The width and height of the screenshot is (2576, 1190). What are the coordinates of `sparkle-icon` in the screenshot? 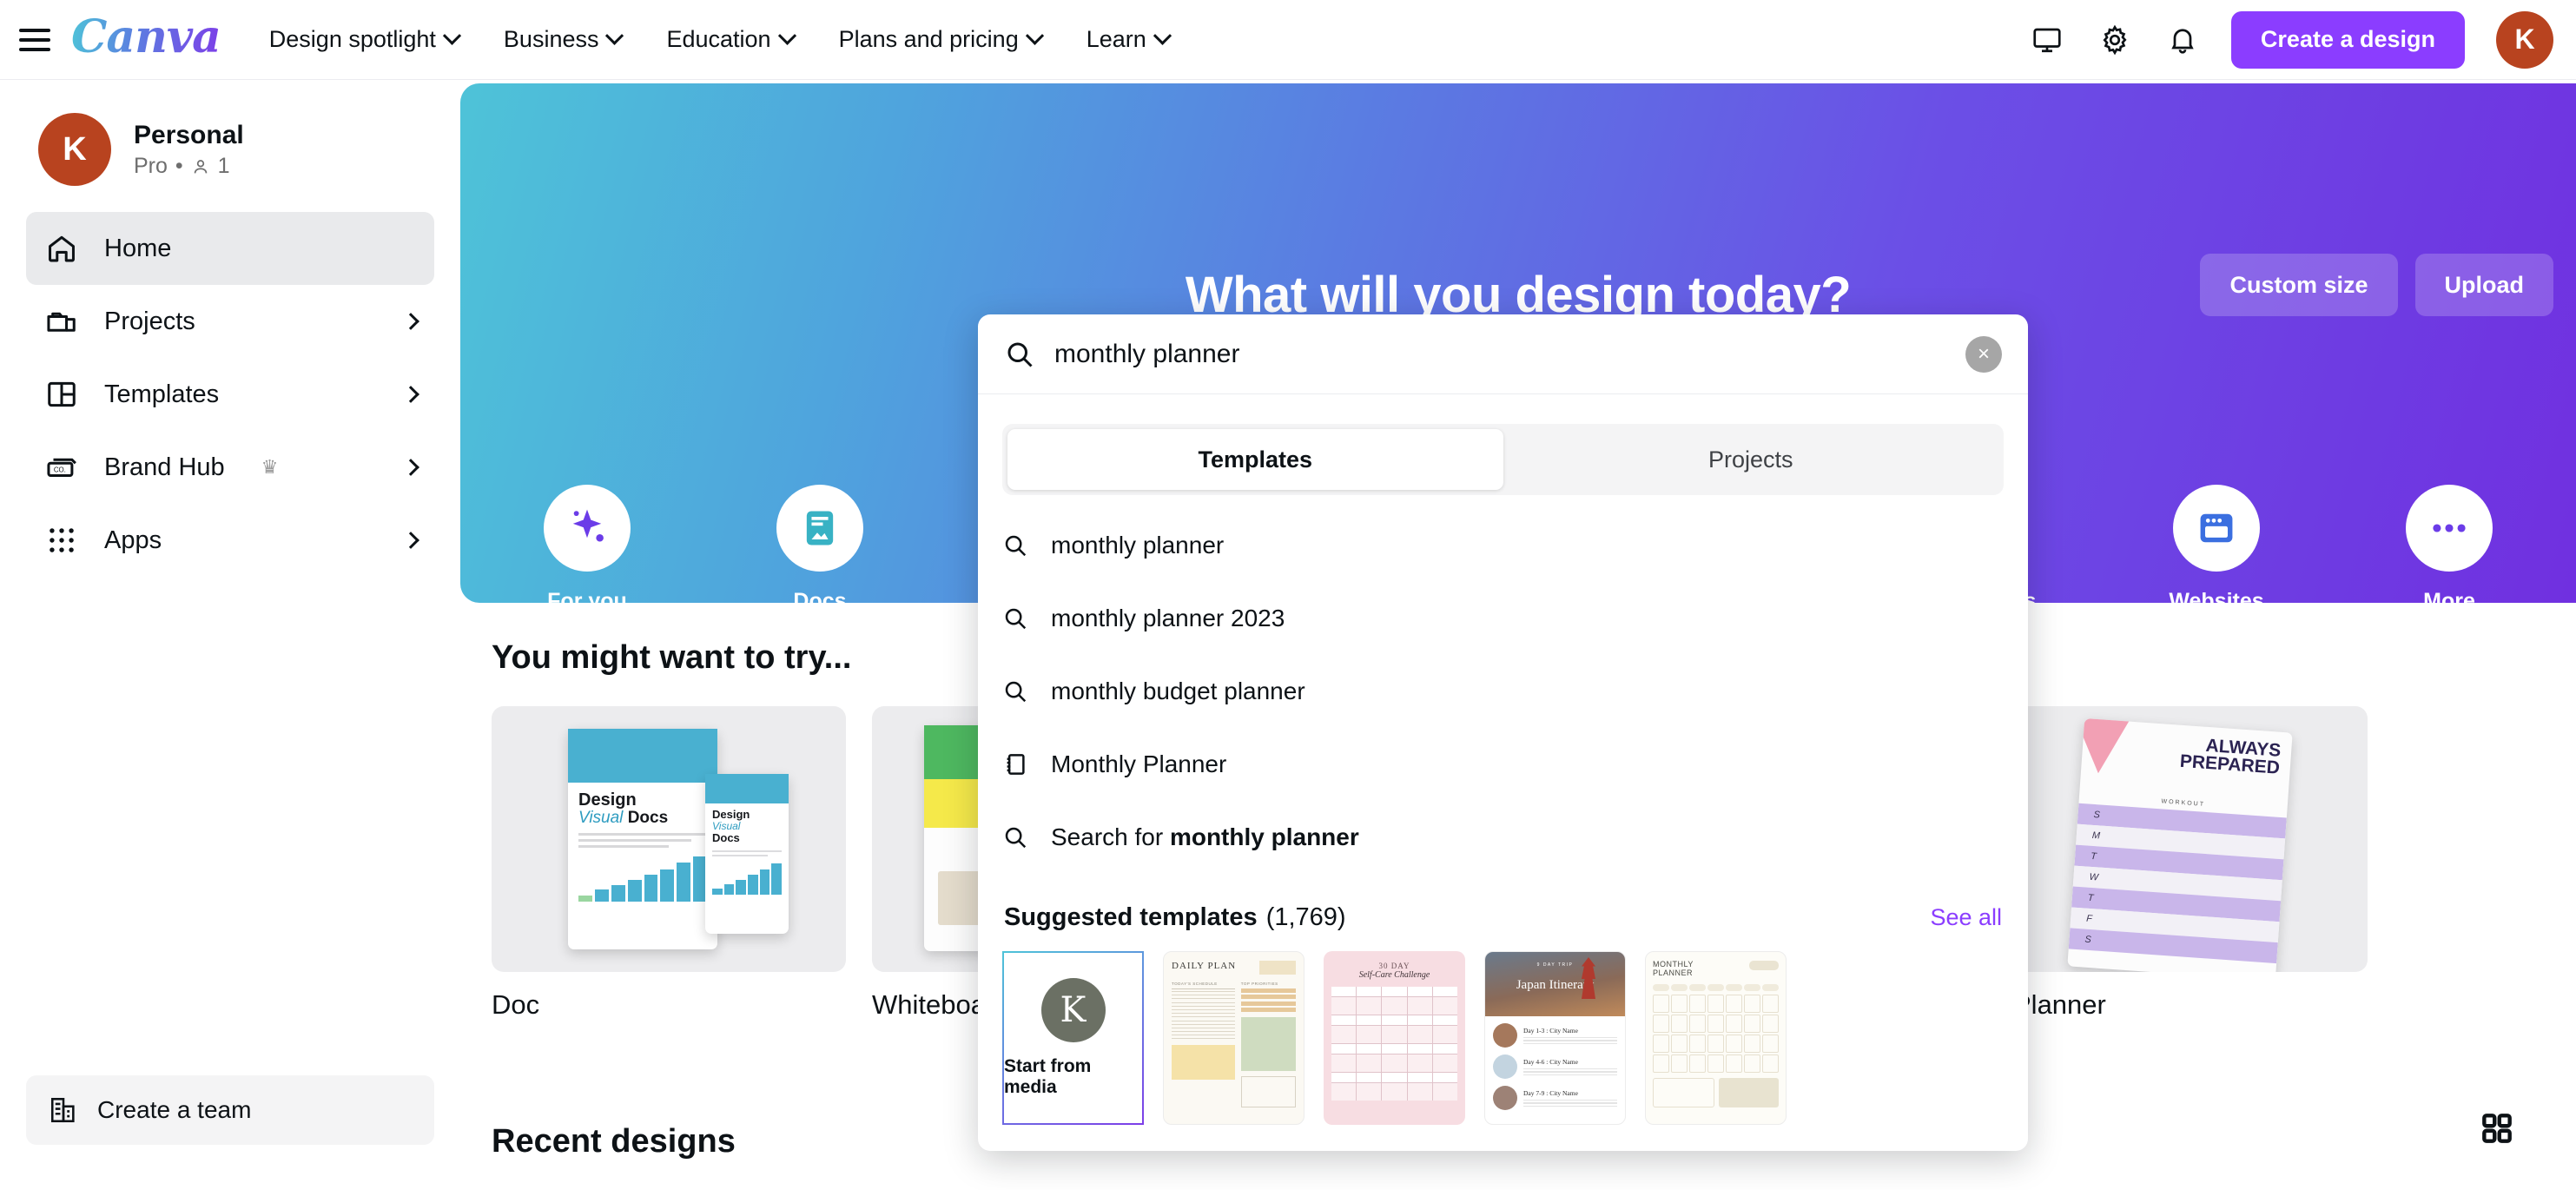 It's located at (587, 528).